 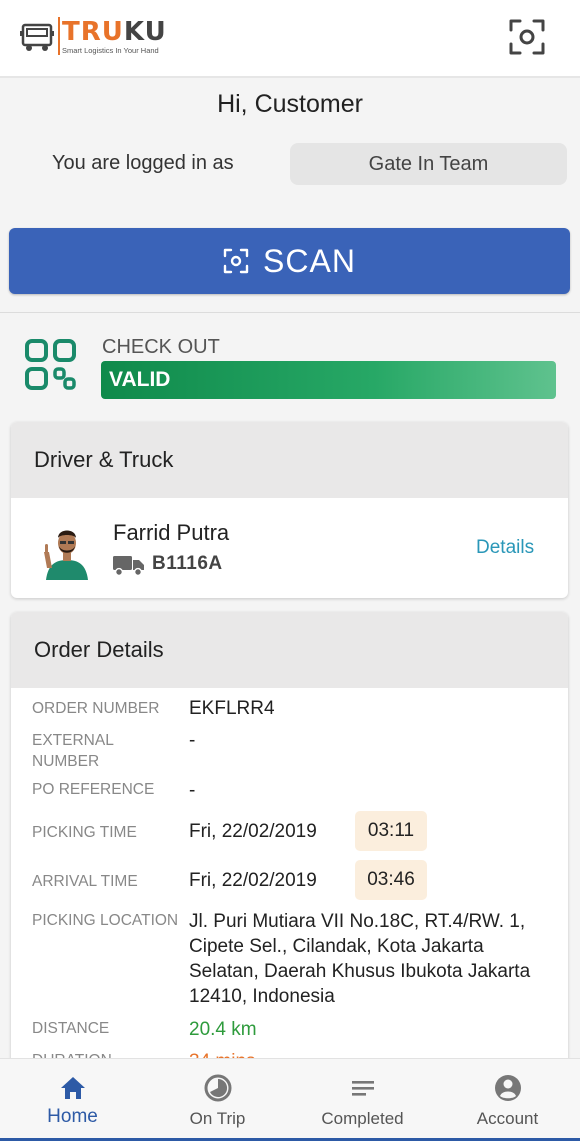 What do you see at coordinates (37, 37) in the screenshot?
I see `truck-logo-icon` at bounding box center [37, 37].